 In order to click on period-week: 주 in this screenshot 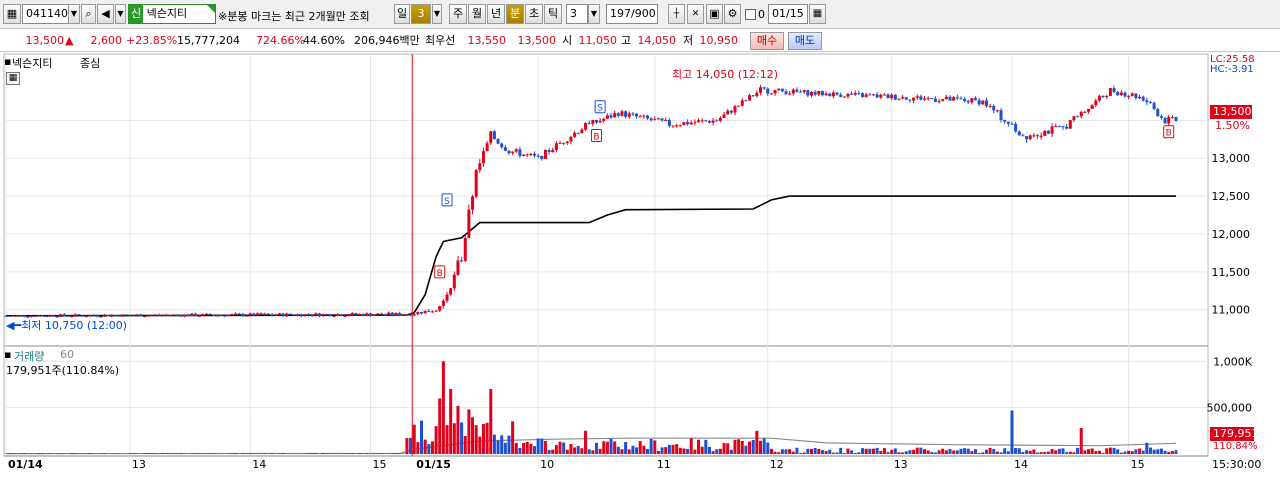, I will do `click(458, 14)`.